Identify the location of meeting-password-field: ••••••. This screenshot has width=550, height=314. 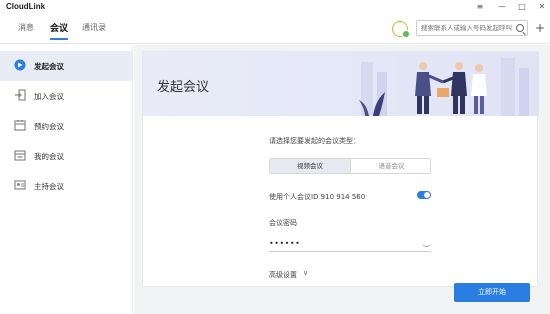
(350, 245).